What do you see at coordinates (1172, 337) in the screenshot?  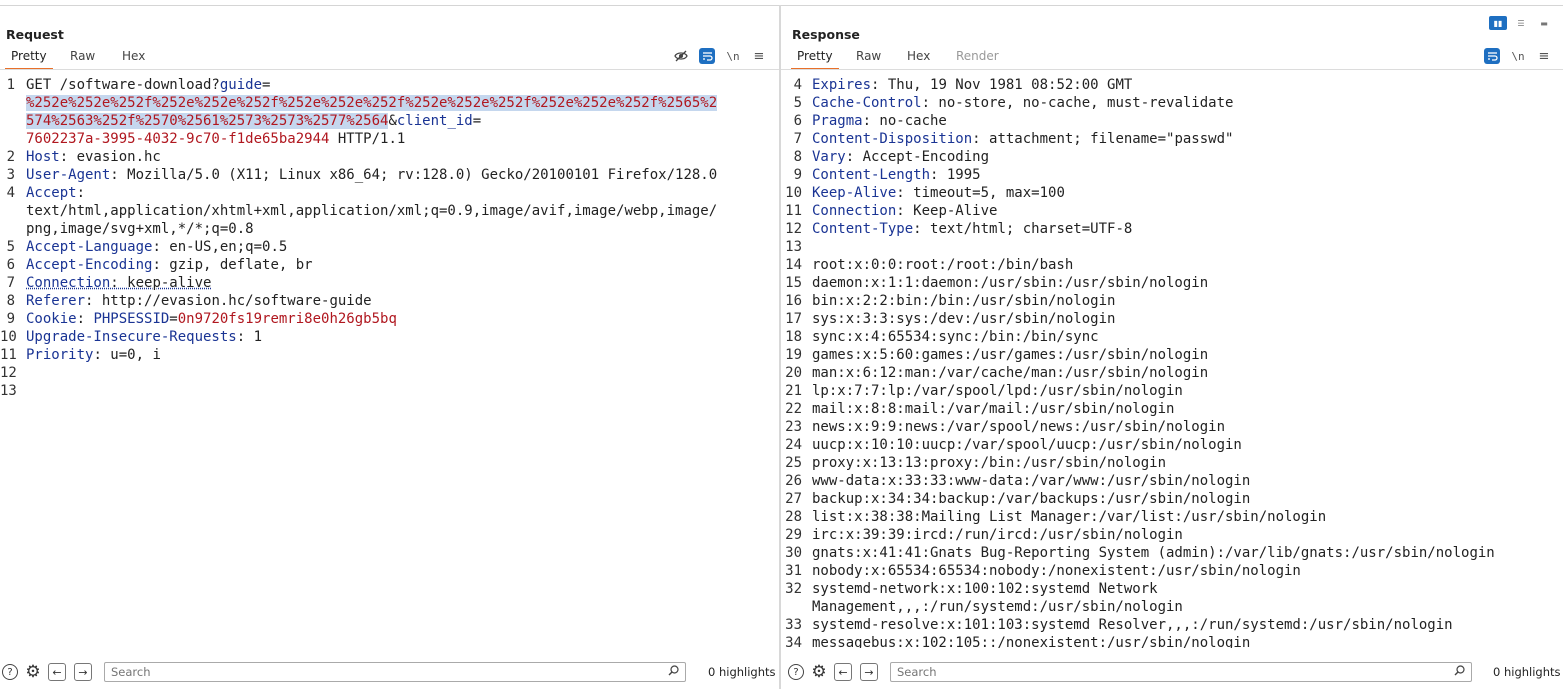 I see `code-line: 18 sync:x:4:65534:sync:/bin:/bin/sync` at bounding box center [1172, 337].